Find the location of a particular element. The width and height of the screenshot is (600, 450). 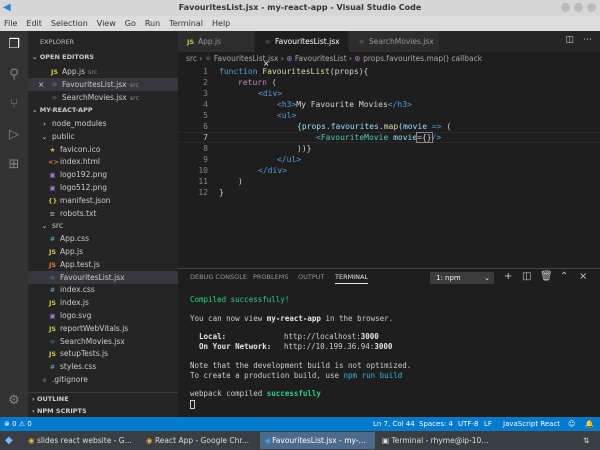

problems-indicator: ⊗ 0 ⚠ 0 is located at coordinates (18, 424).